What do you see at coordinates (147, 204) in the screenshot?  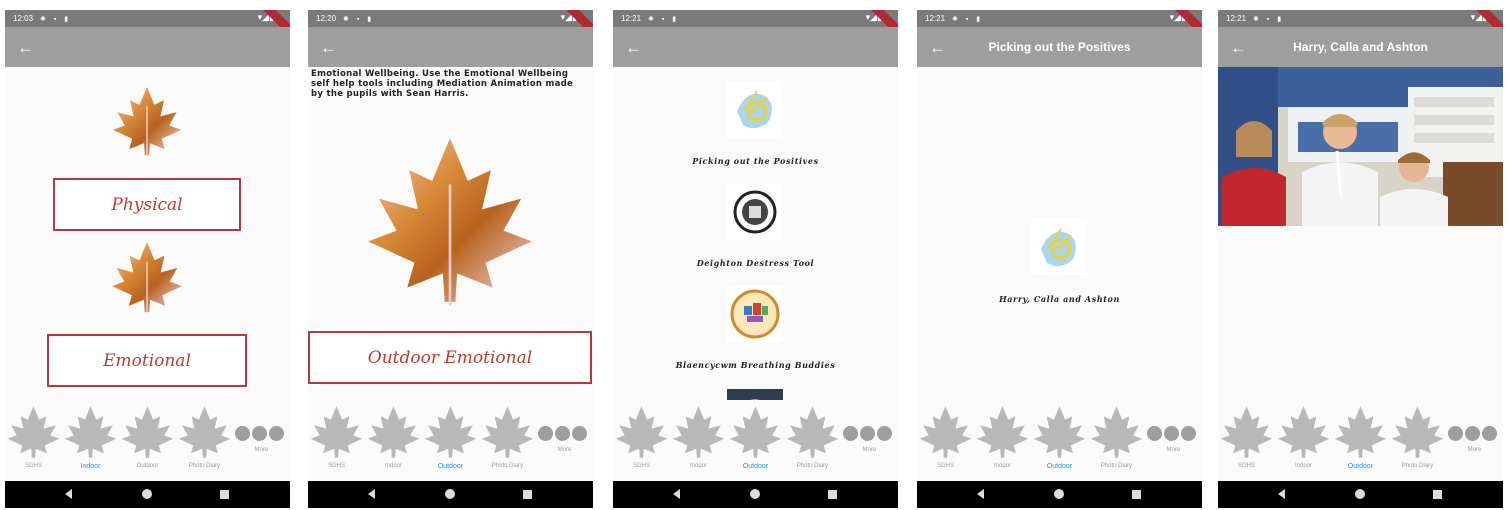 I see `physical-button: Physical` at bounding box center [147, 204].